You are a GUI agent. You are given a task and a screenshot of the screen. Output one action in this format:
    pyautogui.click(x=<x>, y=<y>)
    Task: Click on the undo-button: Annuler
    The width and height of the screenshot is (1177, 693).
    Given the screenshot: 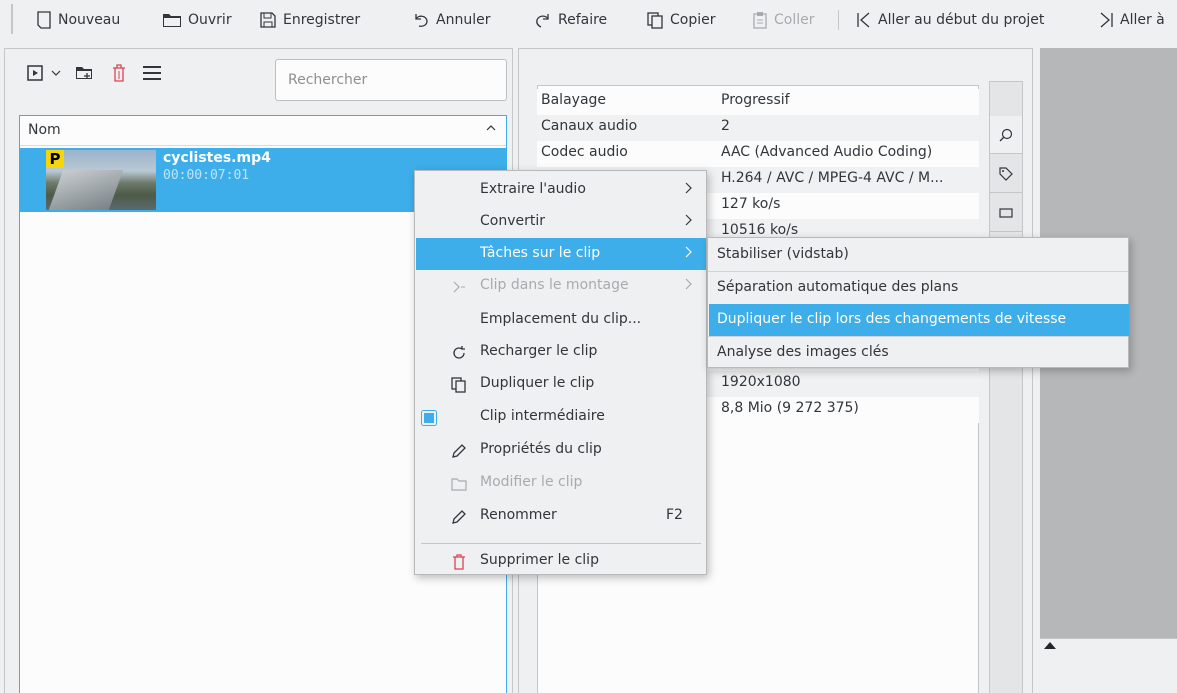 What is the action you would take?
    pyautogui.click(x=451, y=20)
    